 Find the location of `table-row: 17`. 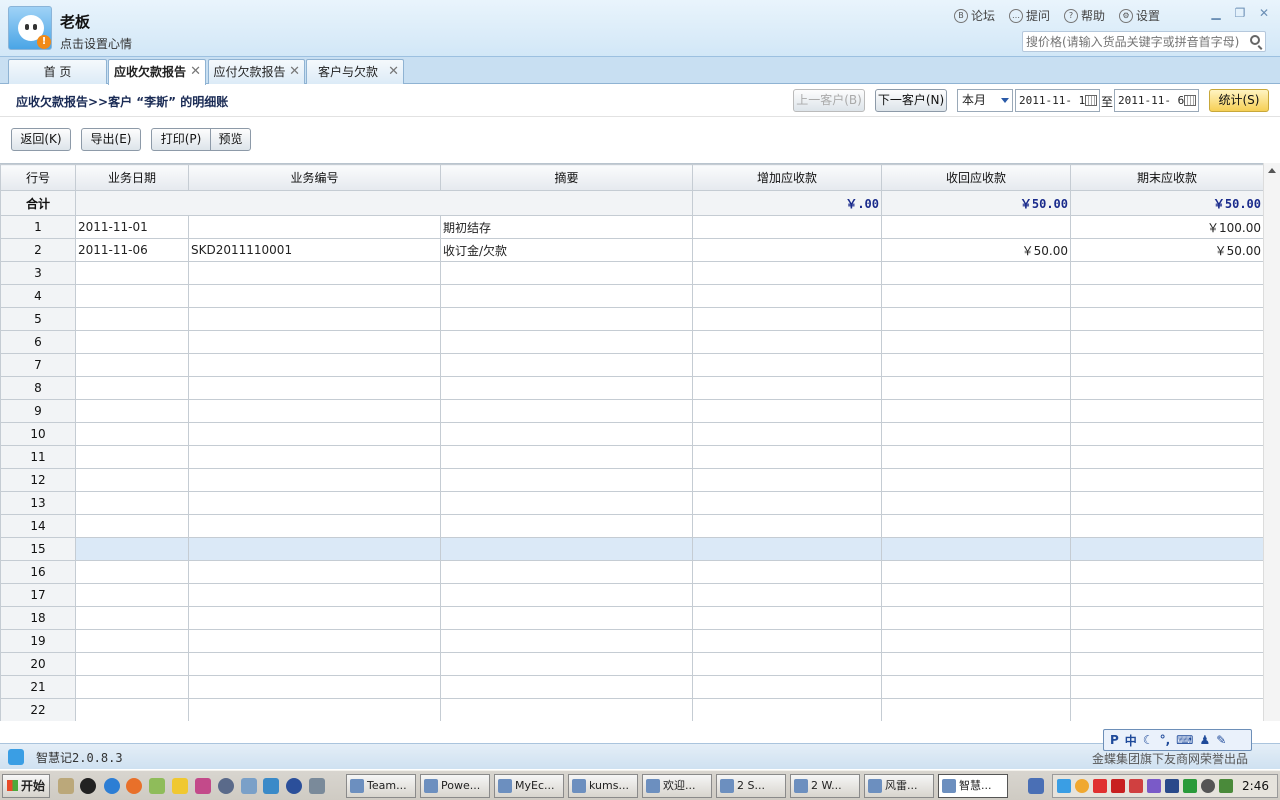

table-row: 17 is located at coordinates (631, 595).